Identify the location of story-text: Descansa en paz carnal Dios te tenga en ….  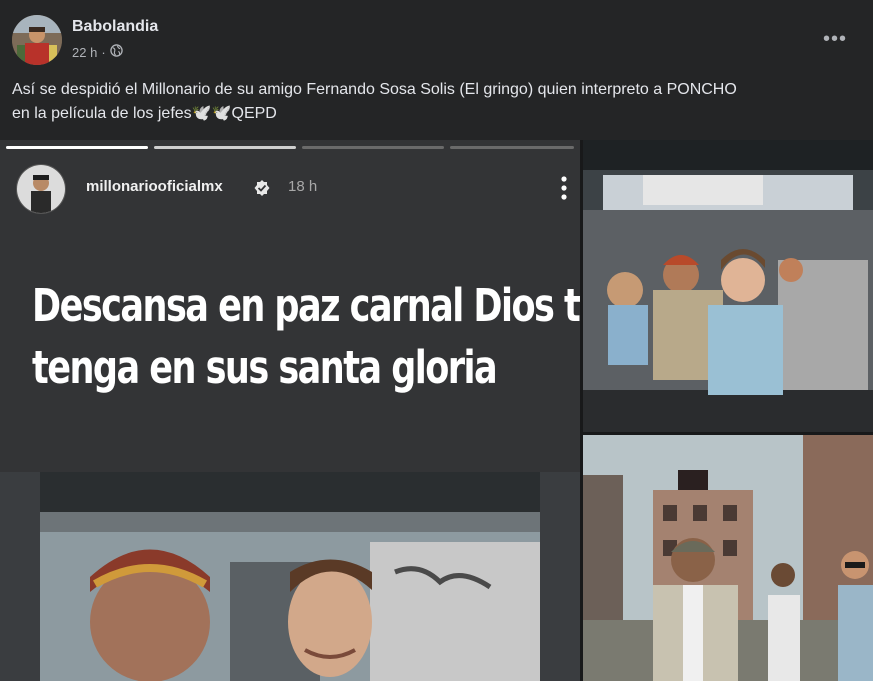
(306, 337).